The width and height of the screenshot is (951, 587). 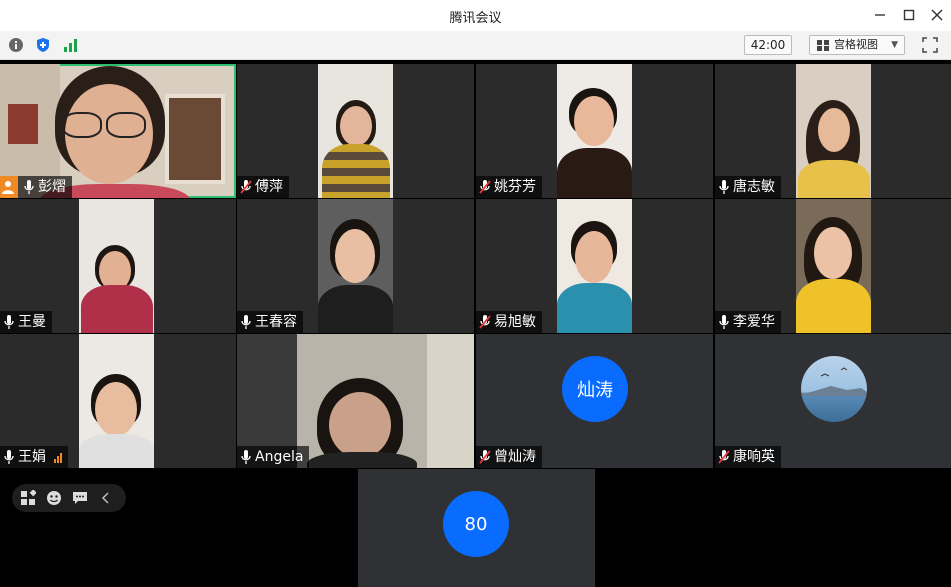 I want to click on participant-nametag: 易旭敏, so click(x=509, y=322).